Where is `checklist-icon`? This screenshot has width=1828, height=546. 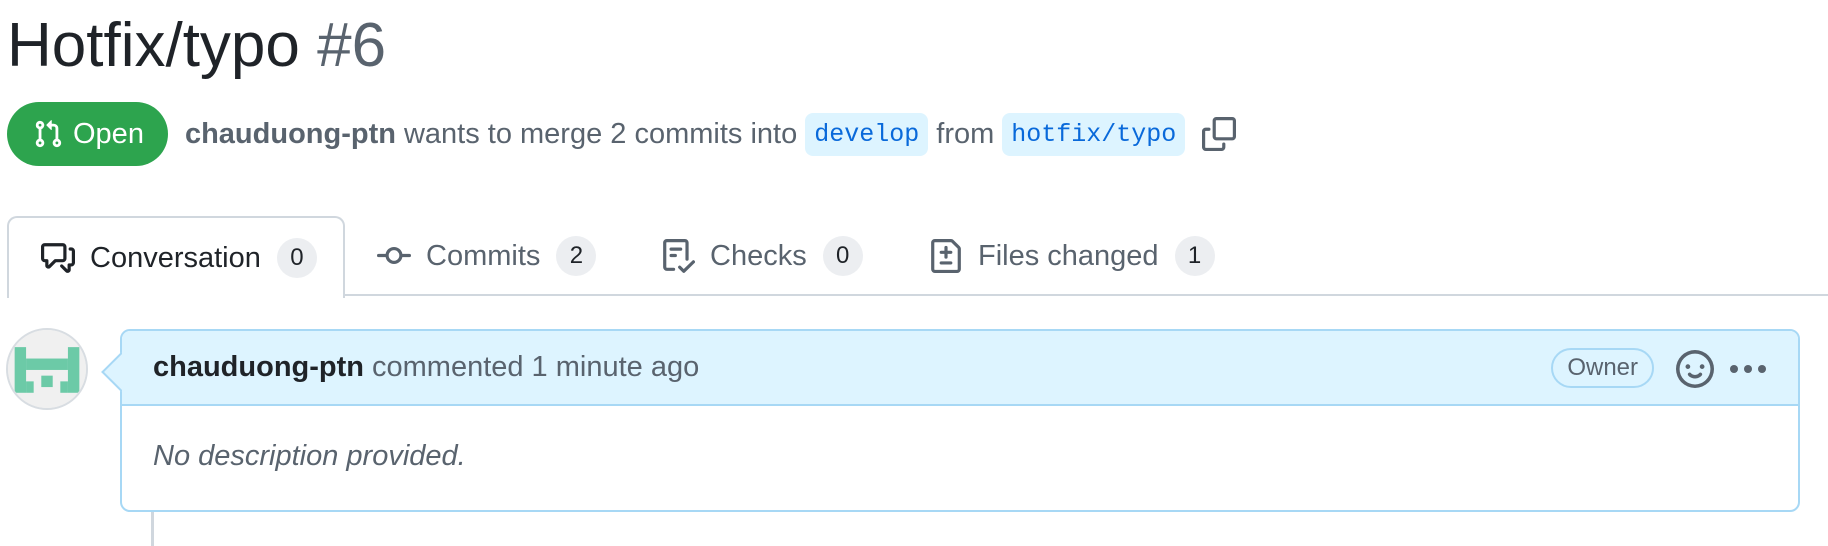
checklist-icon is located at coordinates (679, 256).